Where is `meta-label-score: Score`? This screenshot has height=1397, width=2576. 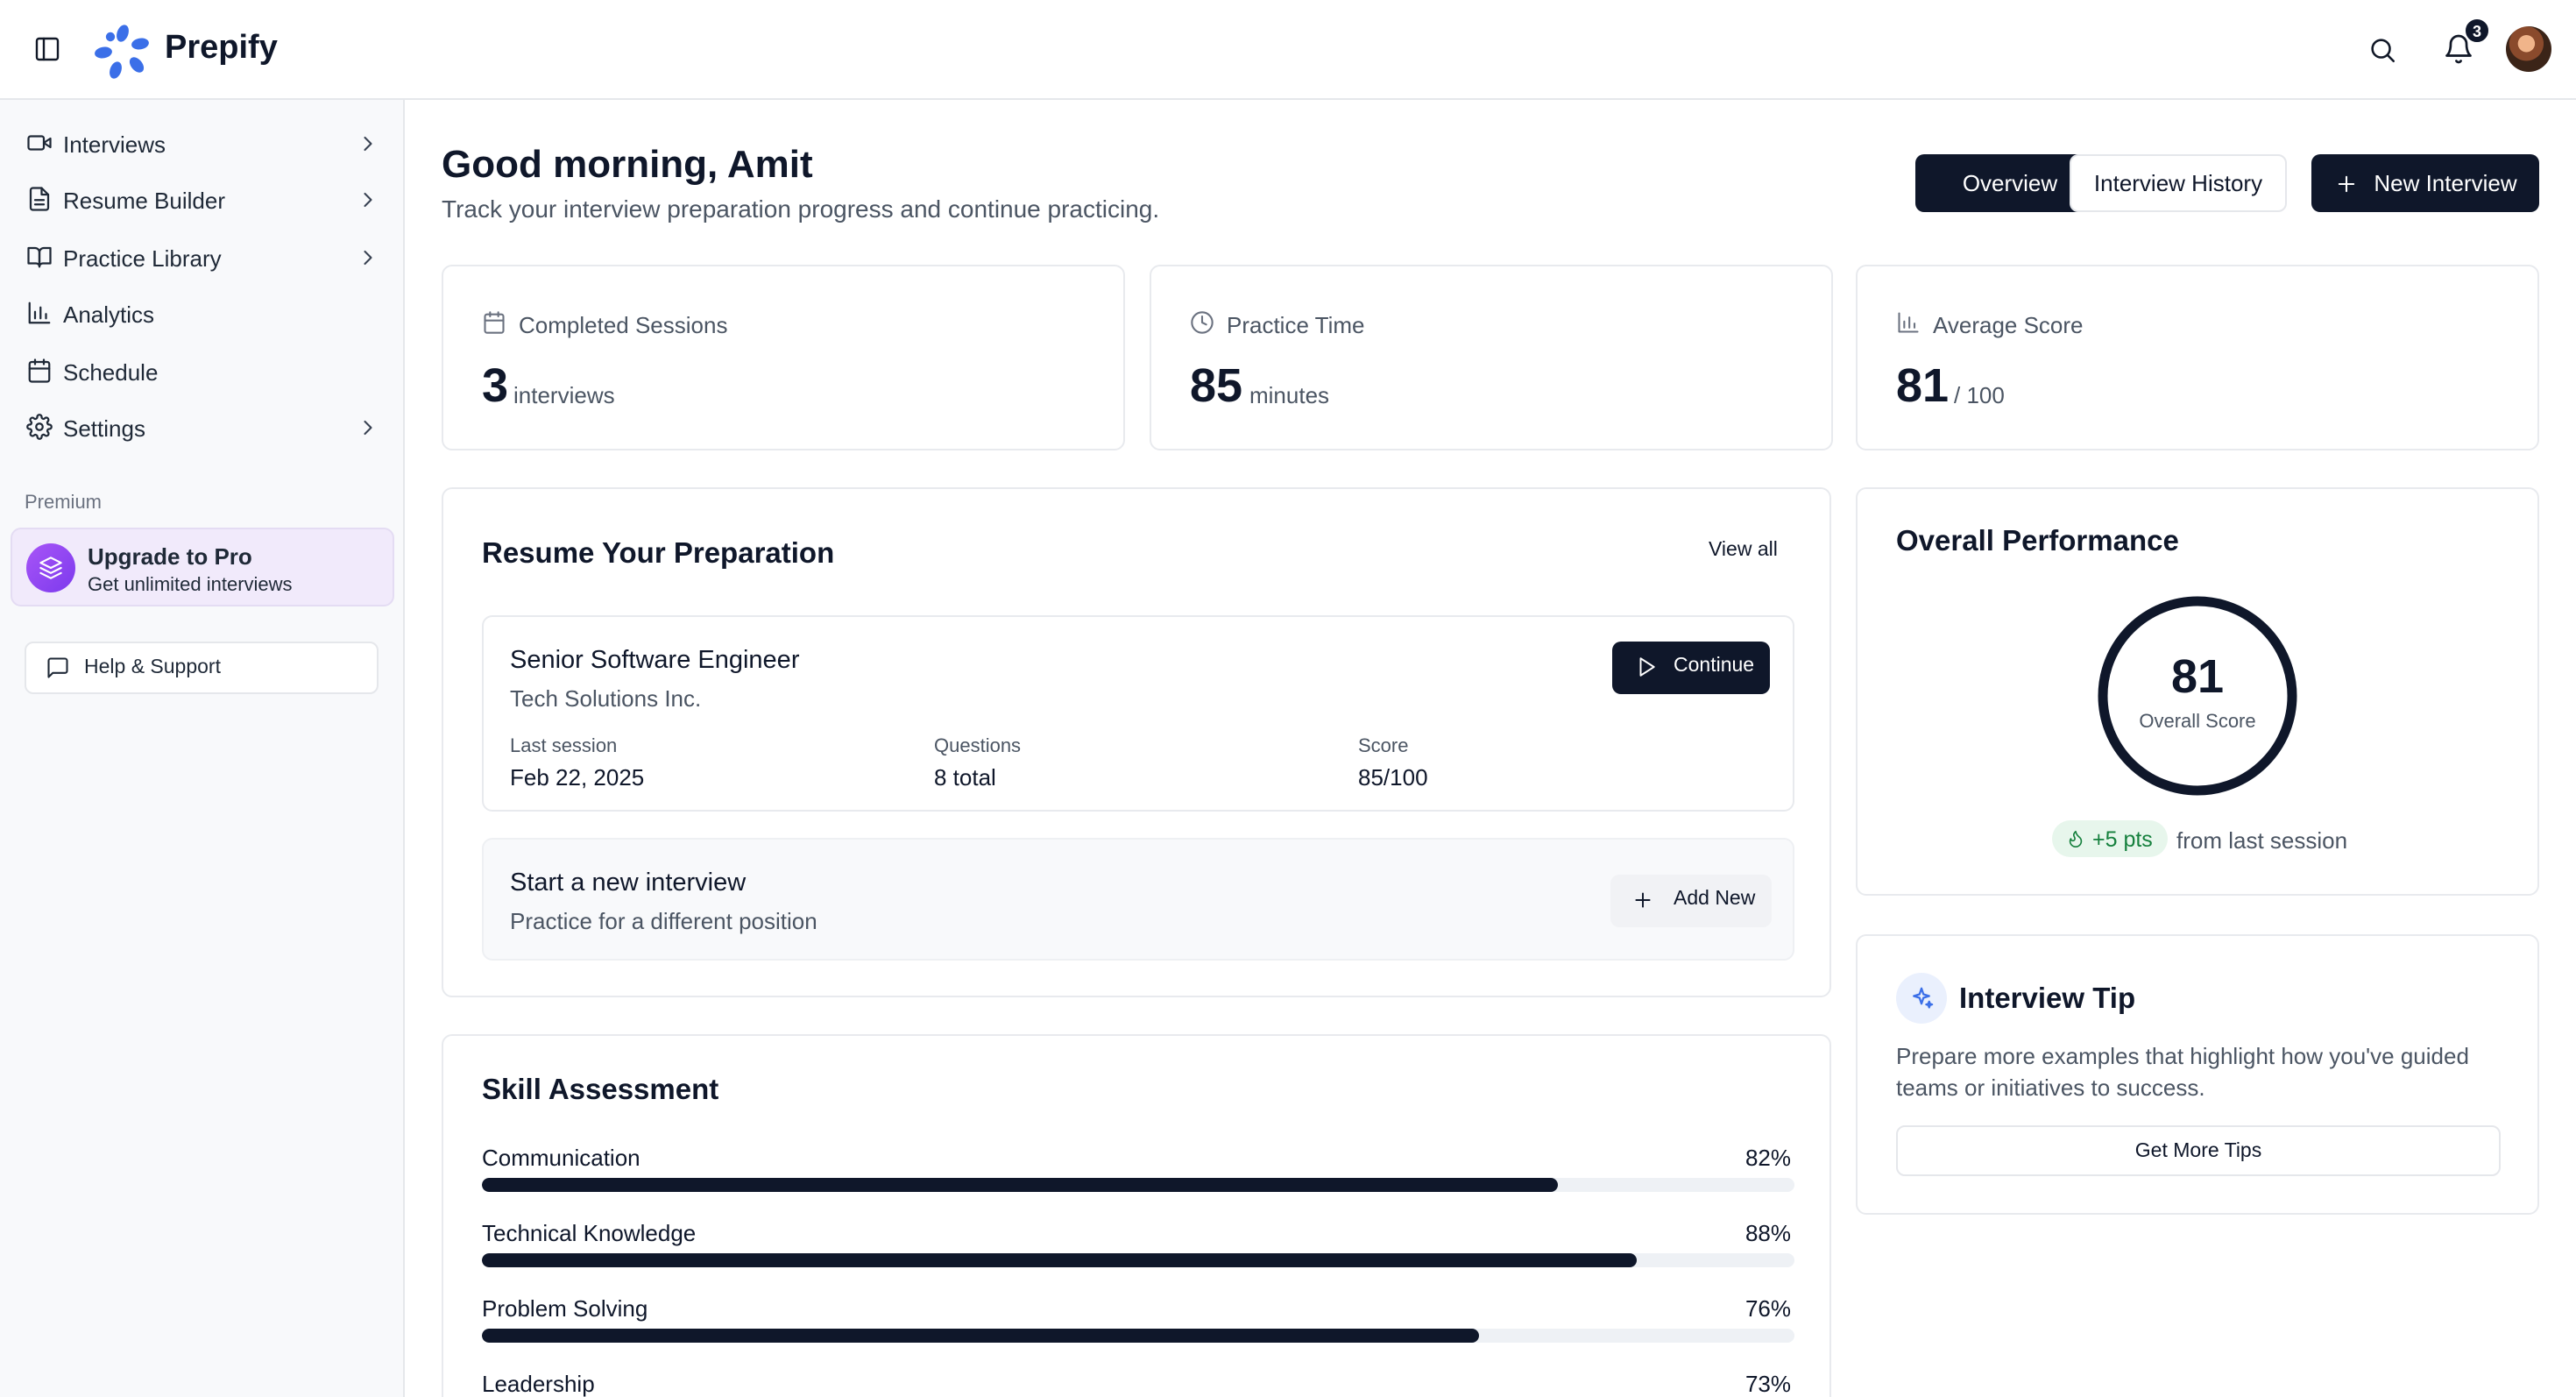
meta-label-score: Score is located at coordinates (1383, 746).